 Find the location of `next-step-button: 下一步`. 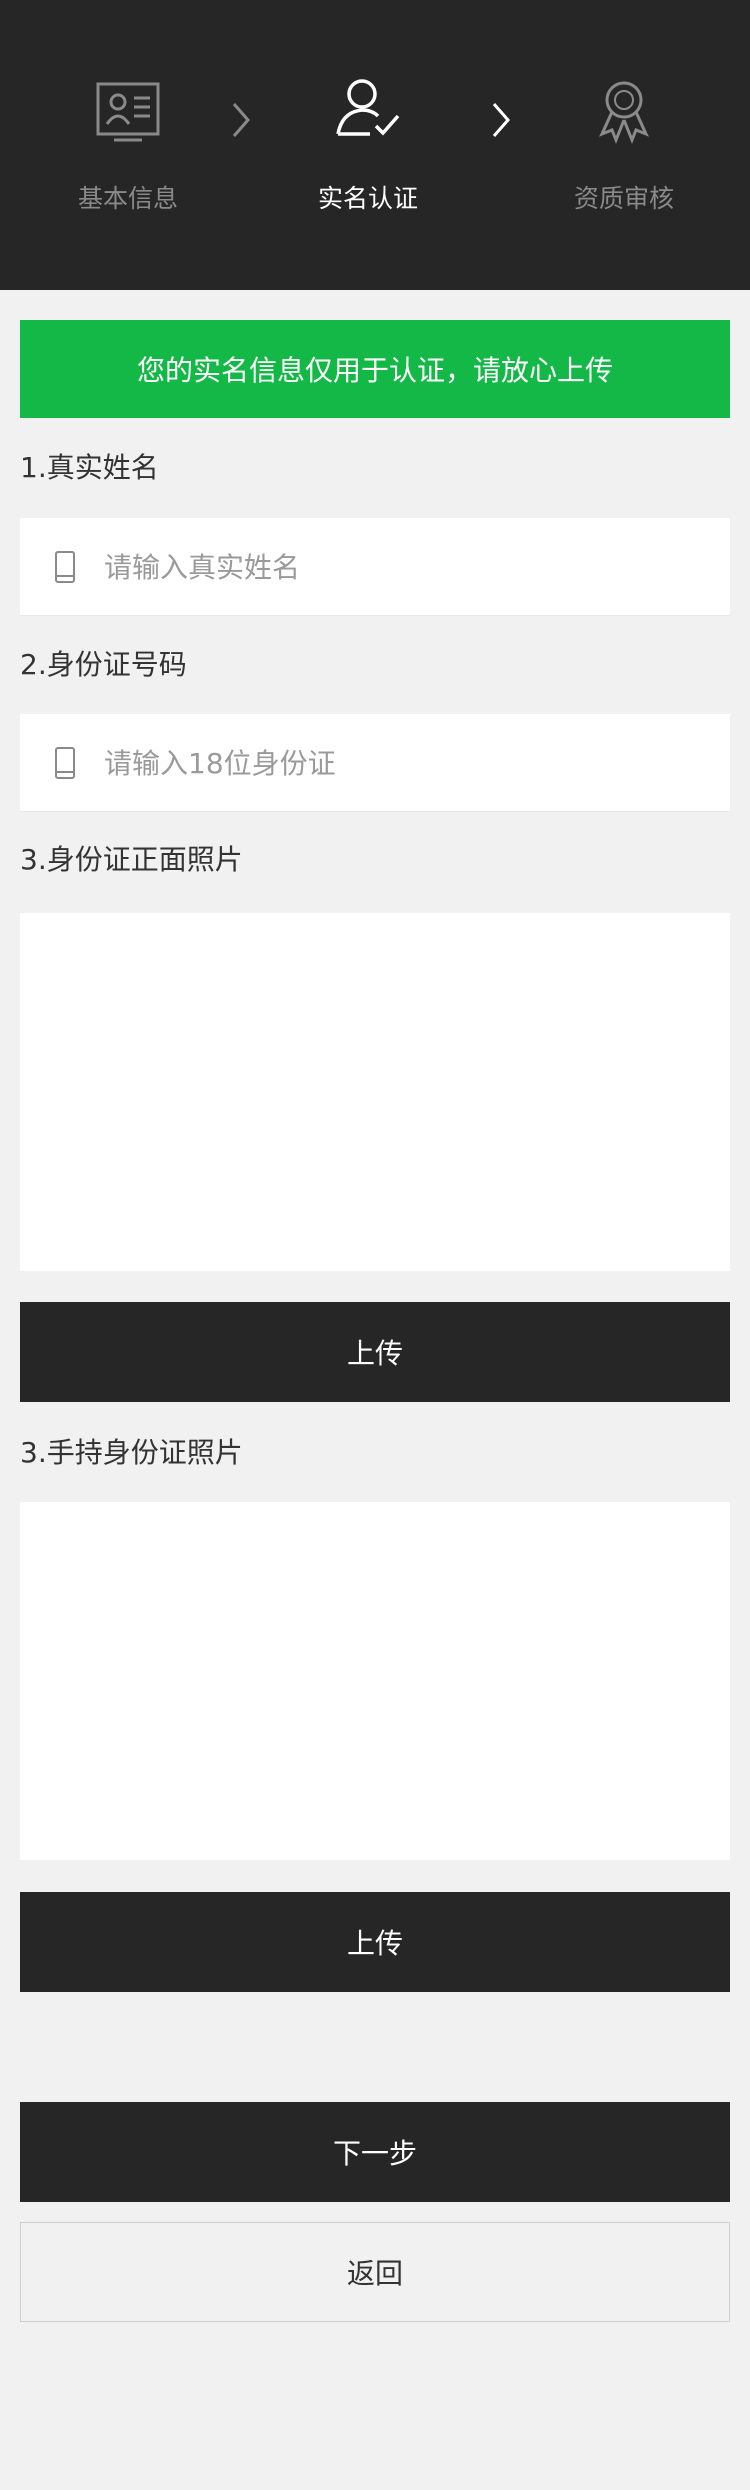

next-step-button: 下一步 is located at coordinates (375, 2152).